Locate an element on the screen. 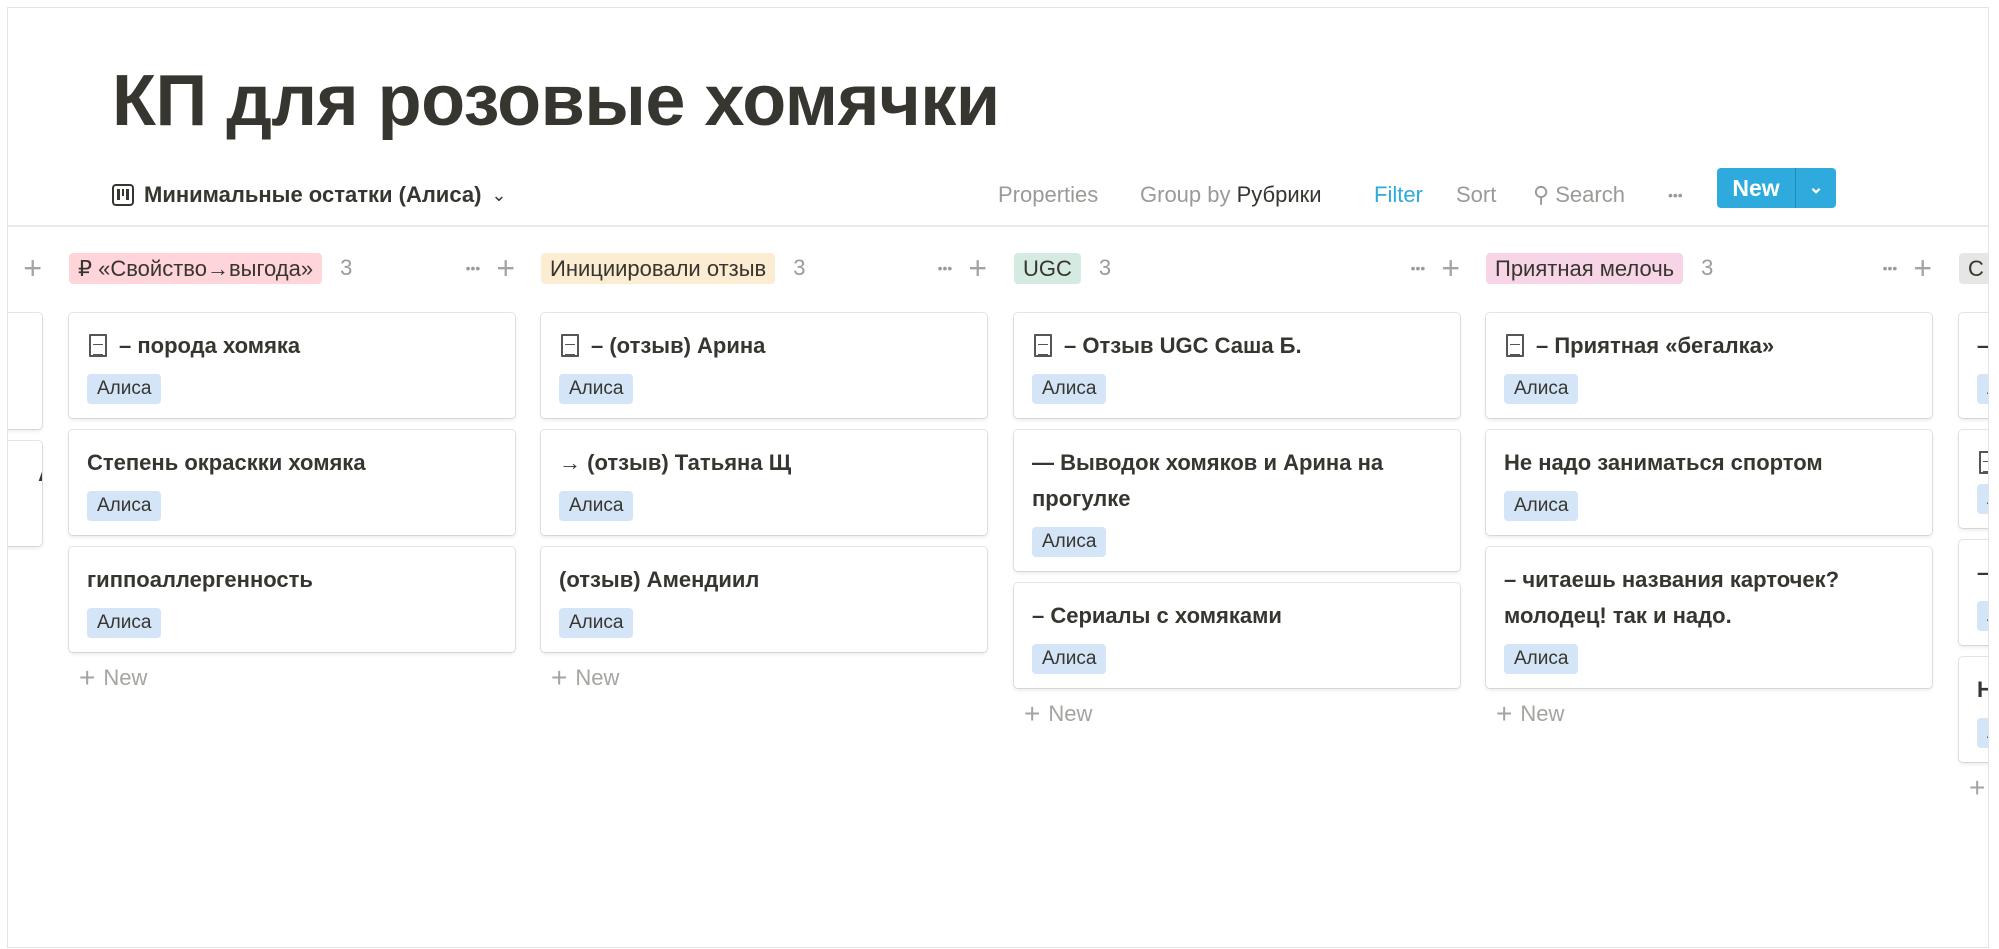 This screenshot has height=949, width=1999. card-title: – (отзыв) Арина is located at coordinates (764, 346).